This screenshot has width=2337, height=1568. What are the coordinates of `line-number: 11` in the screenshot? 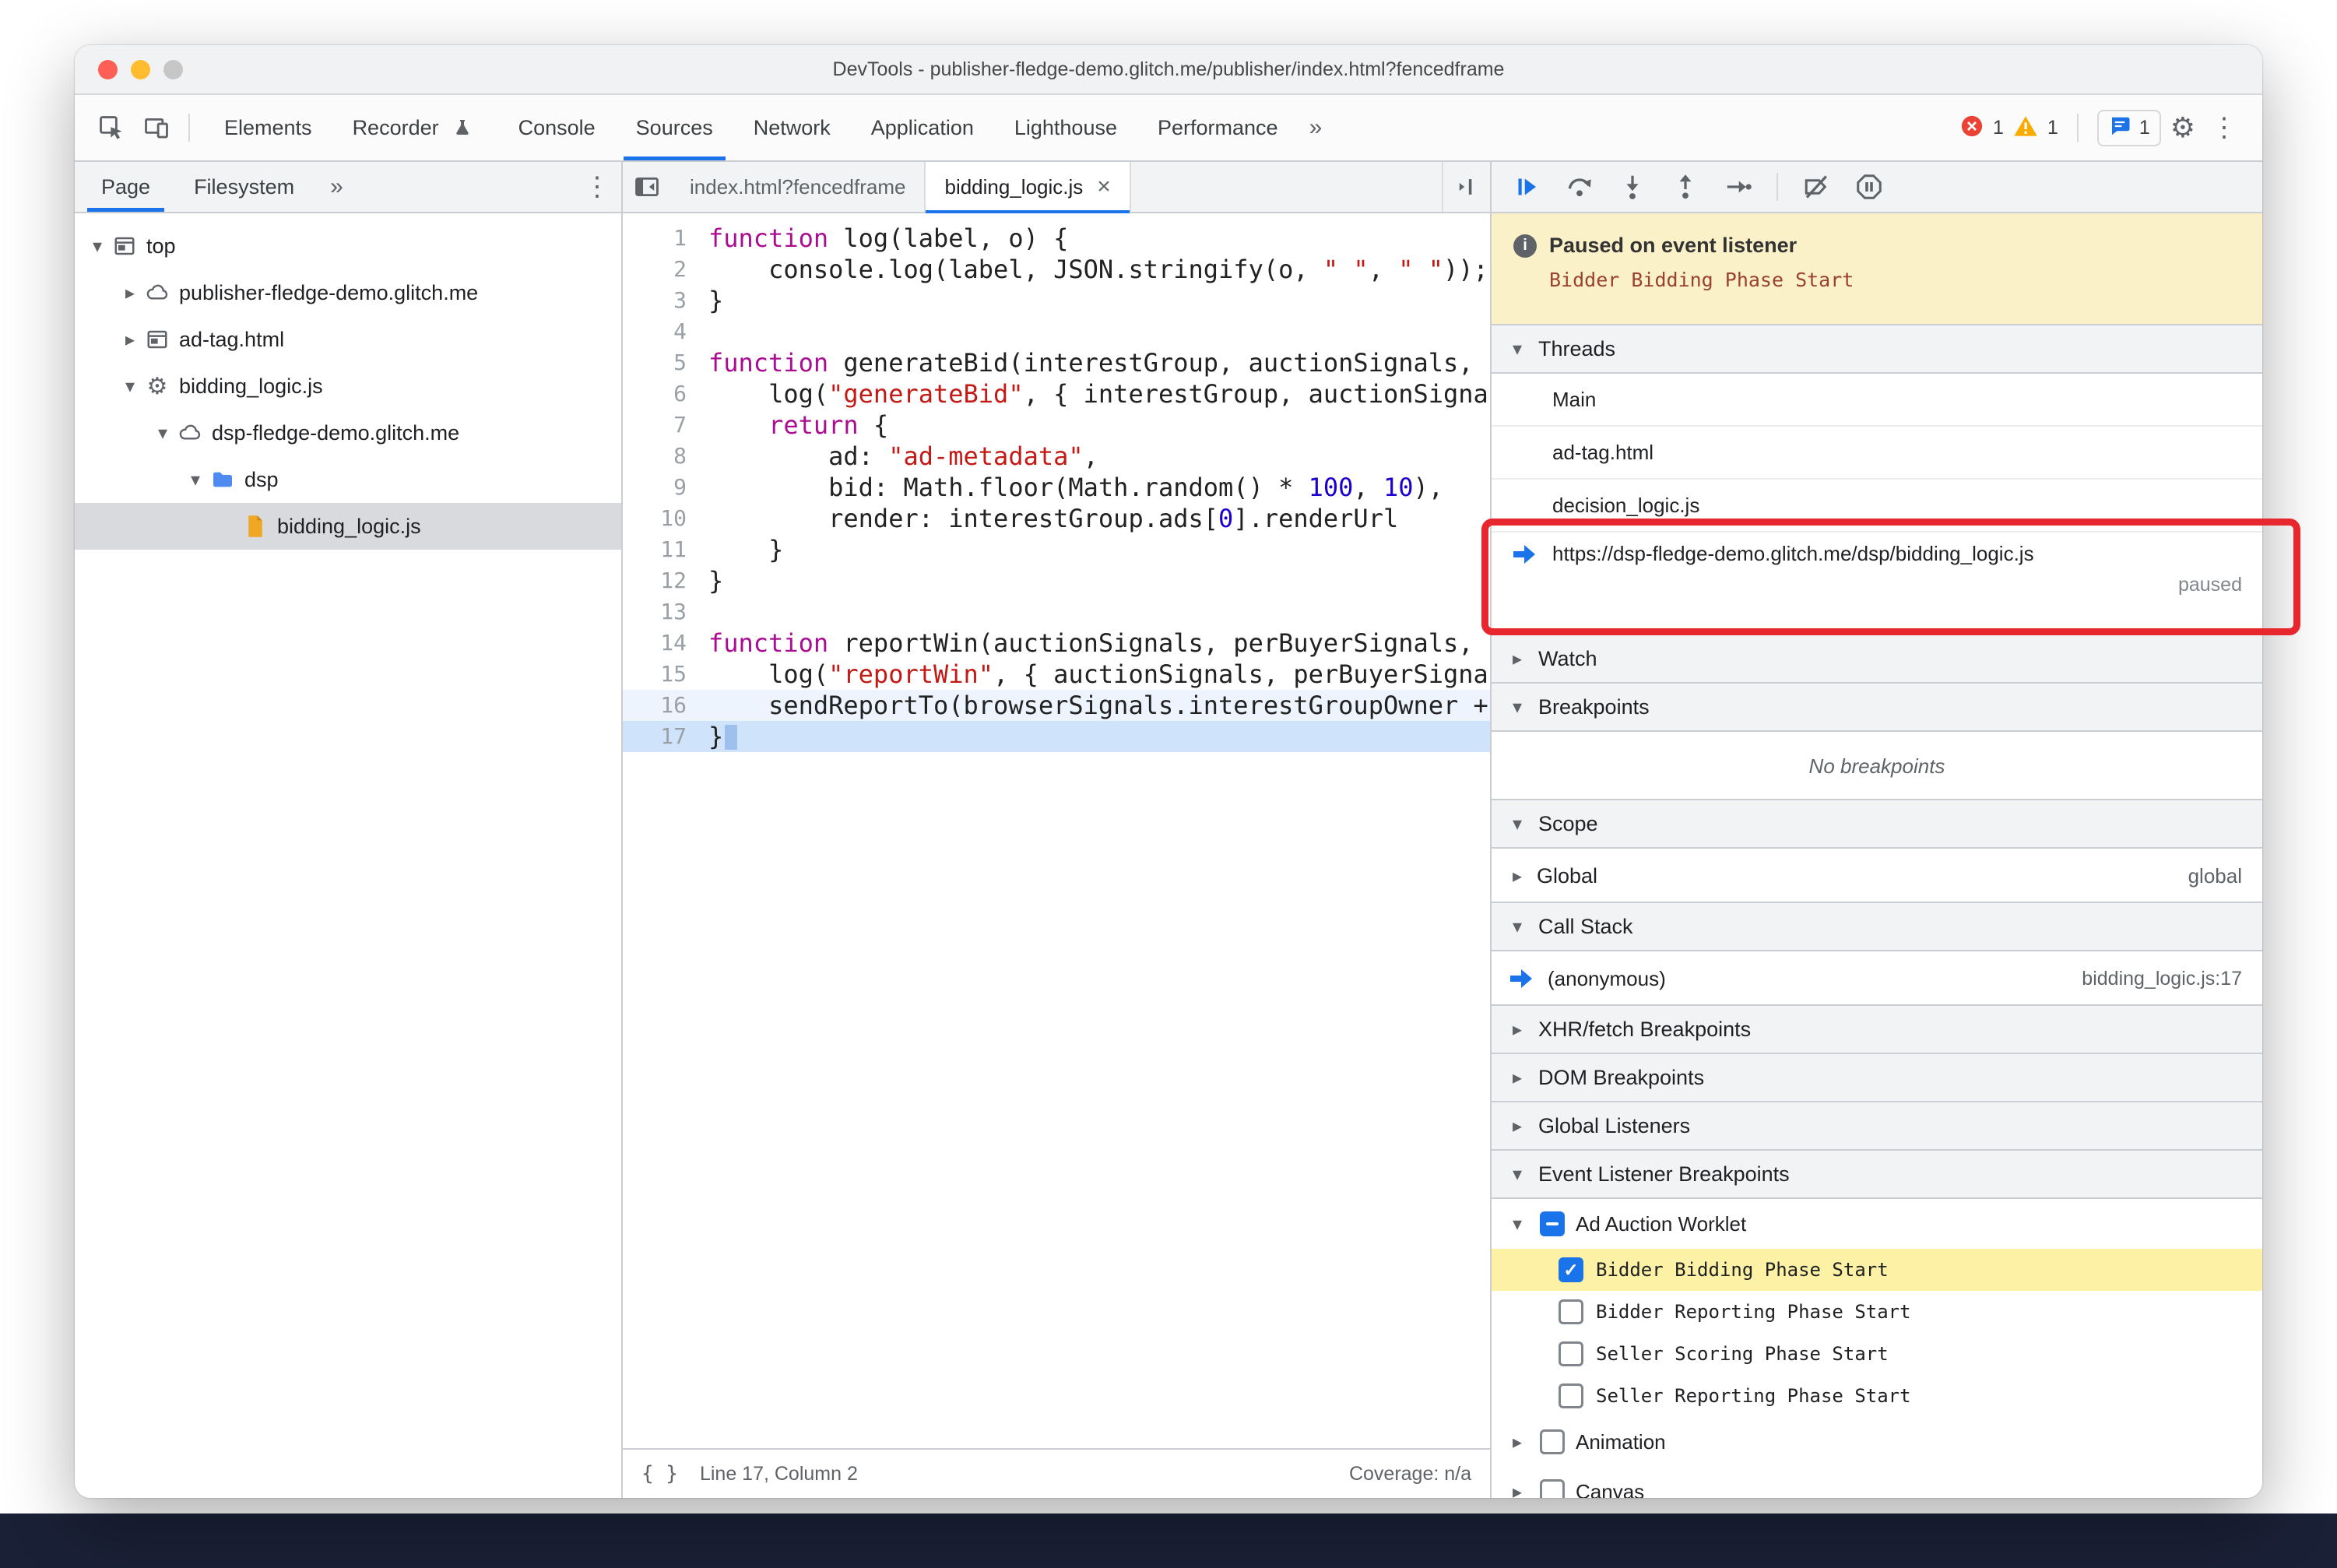 It's located at (666, 549).